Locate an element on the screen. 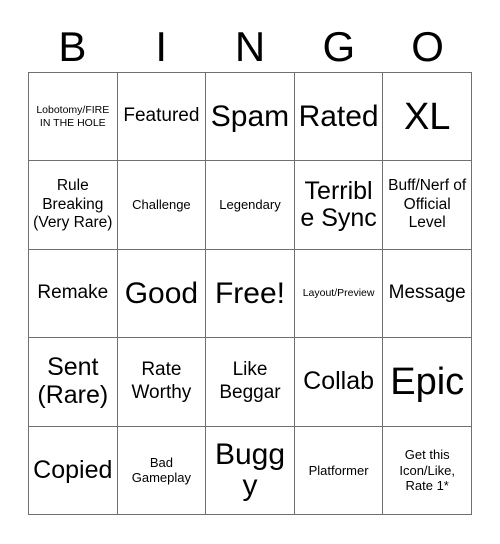 The image size is (500, 544). bingo-cell-label: Free! is located at coordinates (249, 293).